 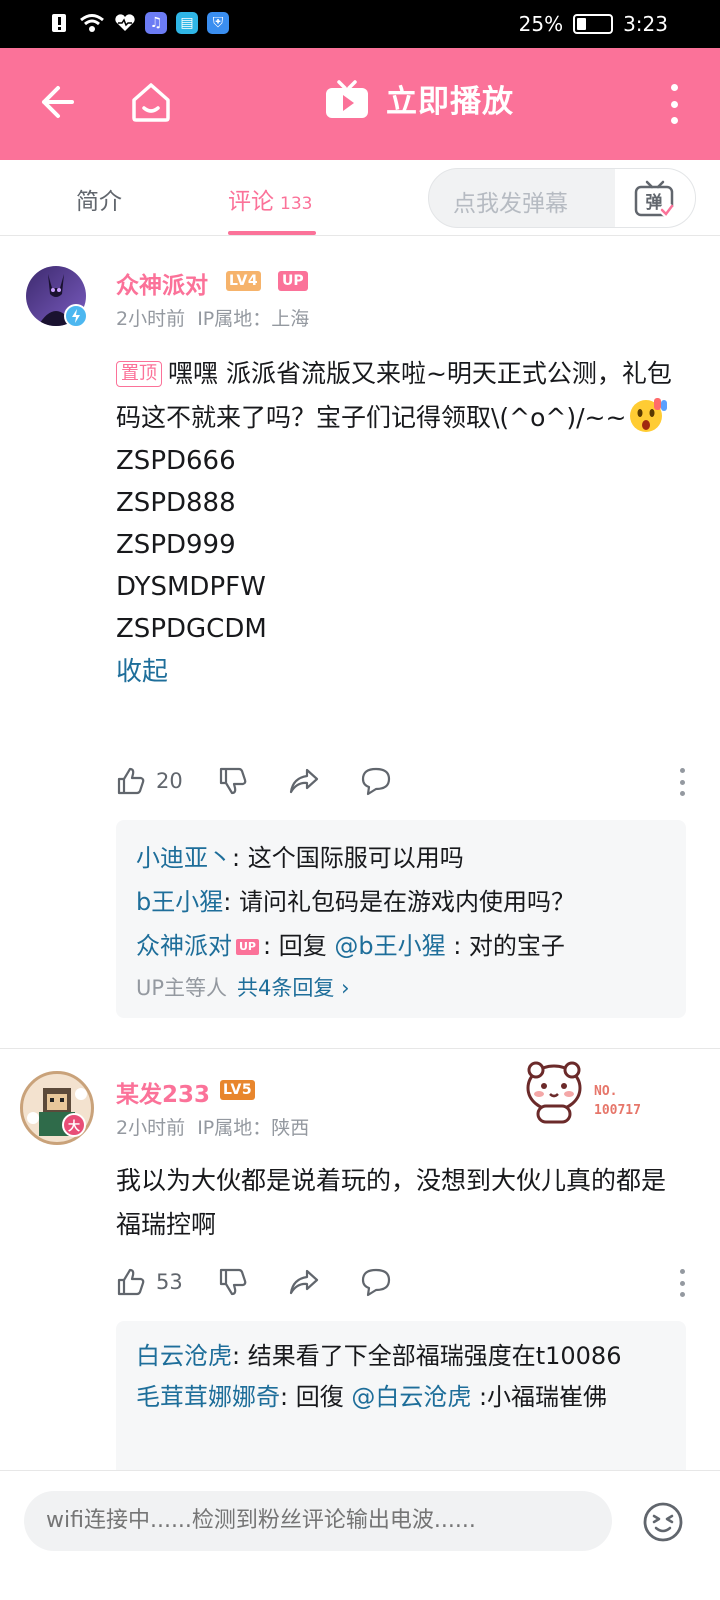 I want to click on danmaku-placeholder: 点我发弹幕, so click(x=510, y=204).